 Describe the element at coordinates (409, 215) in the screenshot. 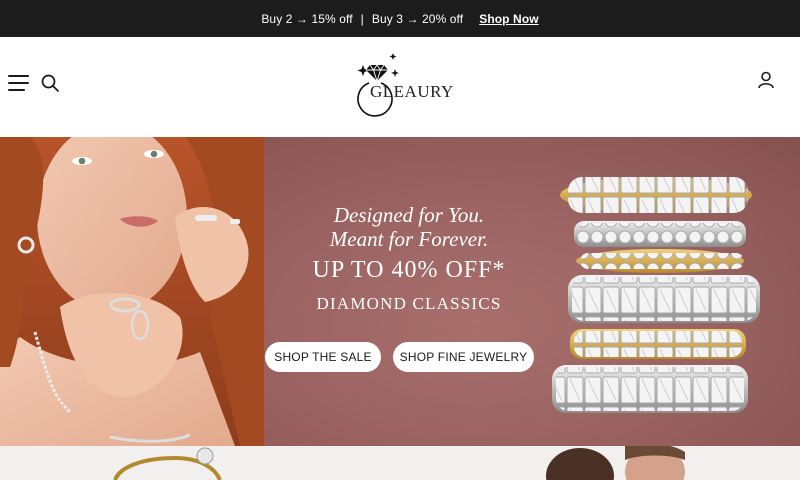

I see `hero-tagline-line-1: Designed for You.` at that location.